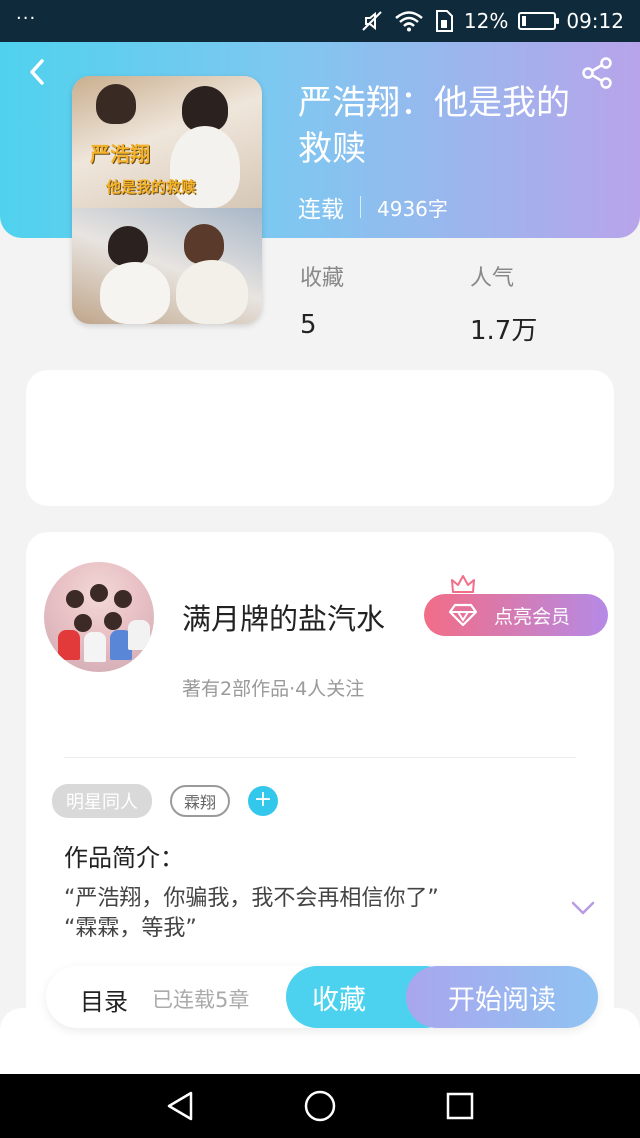  I want to click on start-reading-label: 开始阅读, so click(502, 1000).